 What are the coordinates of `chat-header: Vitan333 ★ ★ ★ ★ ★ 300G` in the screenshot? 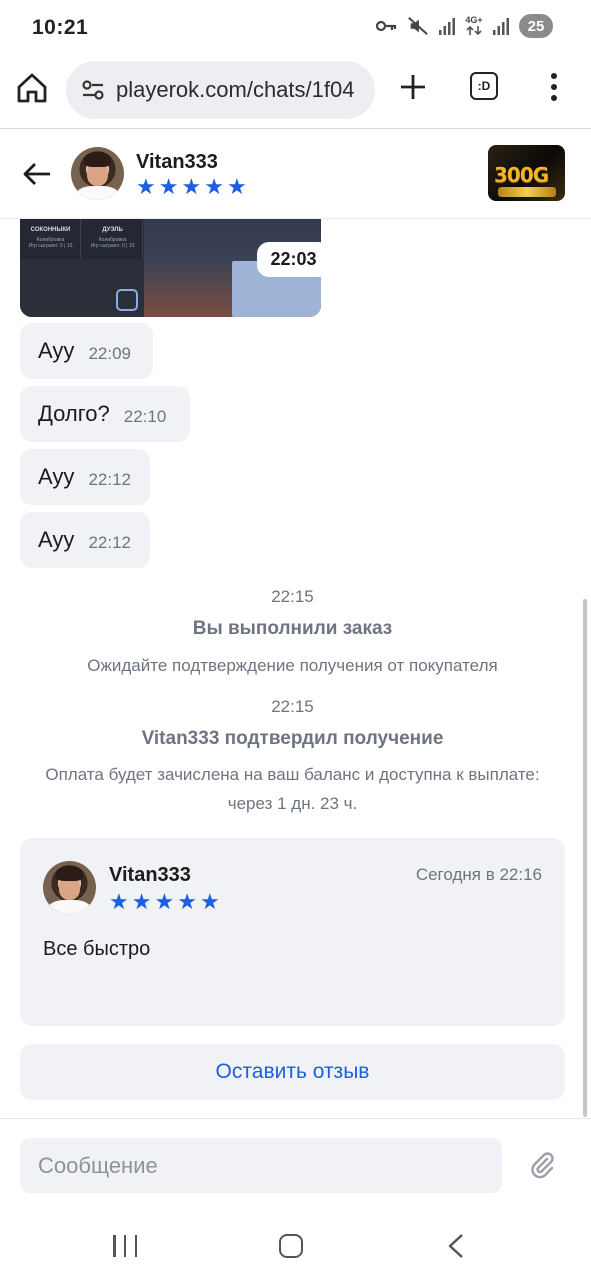 It's located at (295, 174).